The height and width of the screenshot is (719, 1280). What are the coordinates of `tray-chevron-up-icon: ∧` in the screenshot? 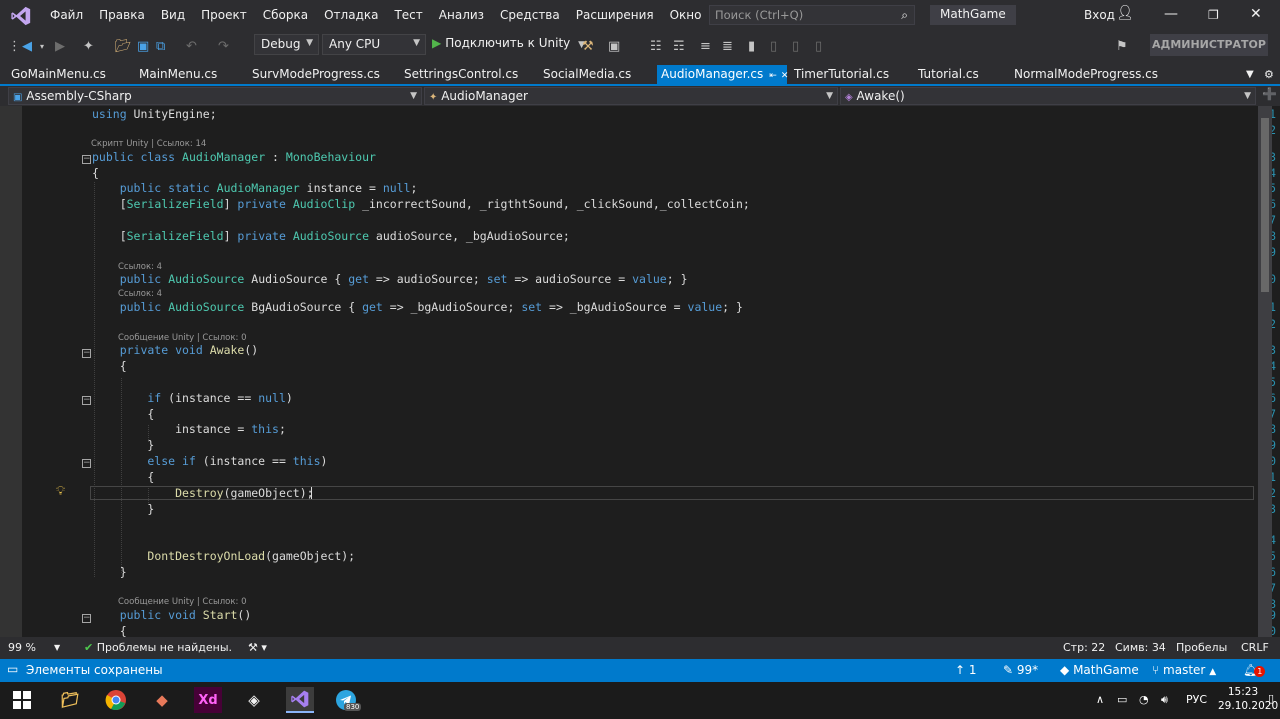 It's located at (1100, 699).